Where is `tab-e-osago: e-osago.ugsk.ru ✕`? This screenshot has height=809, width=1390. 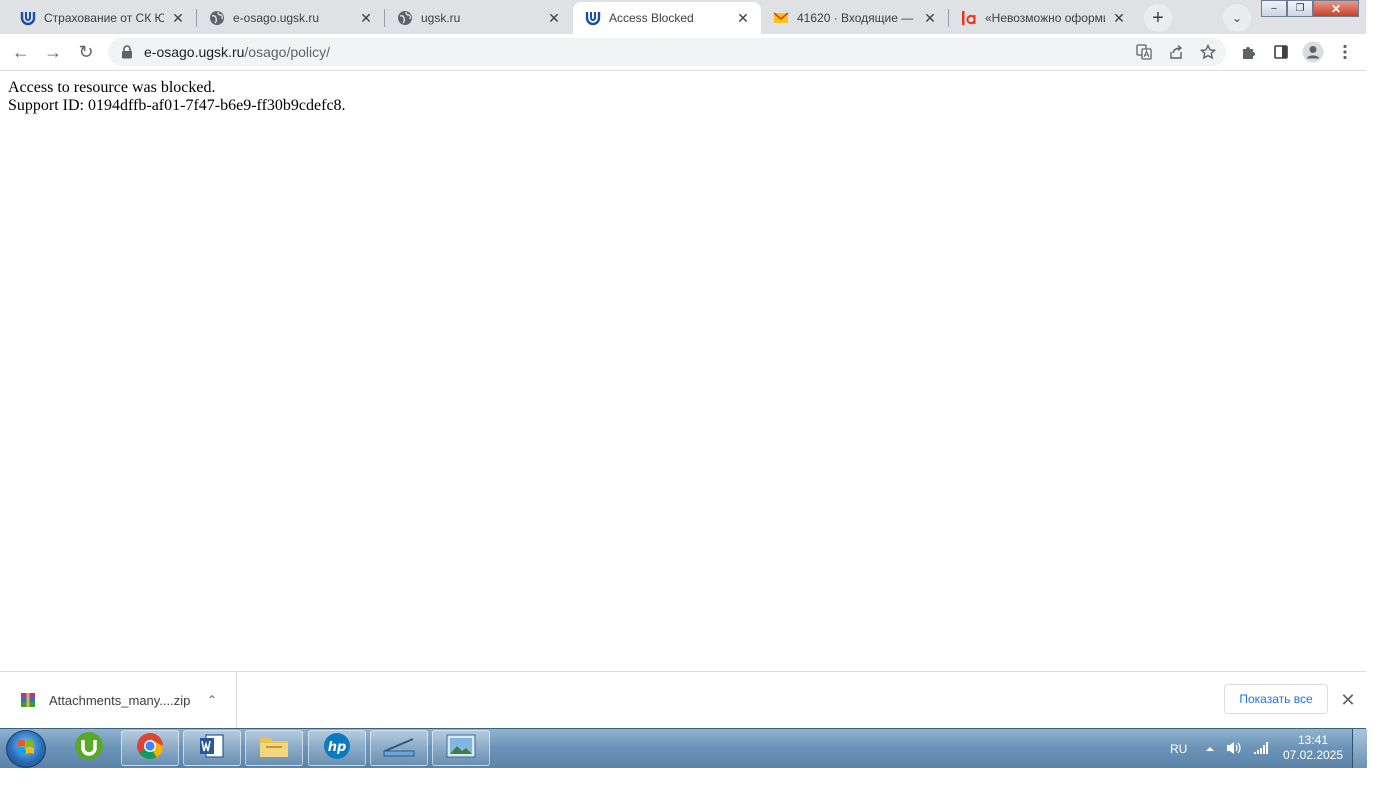
tab-e-osago: e-osago.ugsk.ru ✕ is located at coordinates (290, 18).